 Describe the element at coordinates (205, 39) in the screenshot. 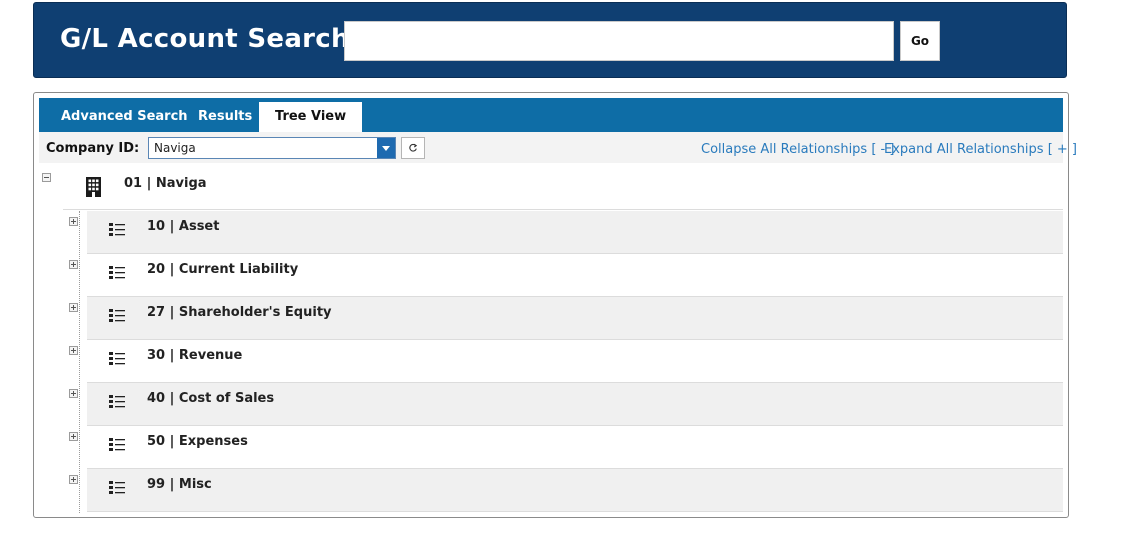

I see `page-title: G/L Account Search` at that location.